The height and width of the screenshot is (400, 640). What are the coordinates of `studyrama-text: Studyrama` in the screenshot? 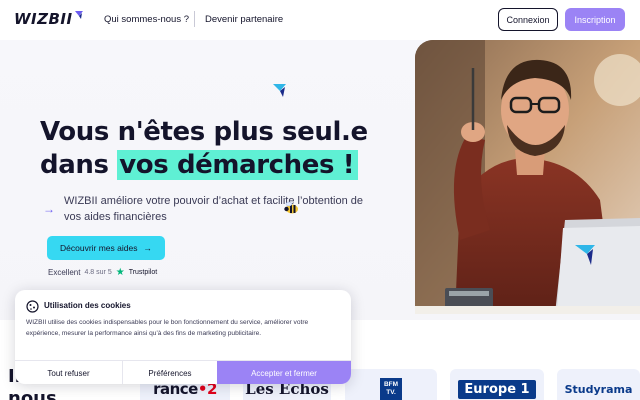 It's located at (598, 389).